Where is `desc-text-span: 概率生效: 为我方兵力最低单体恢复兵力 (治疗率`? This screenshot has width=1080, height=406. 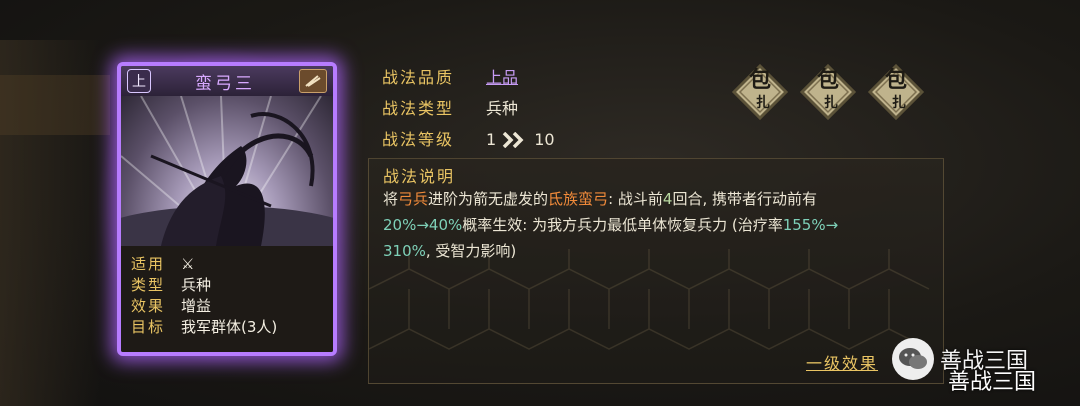 desc-text-span: 概率生效: 为我方兵力最低单体恢复兵力 (治疗率 is located at coordinates (622, 225).